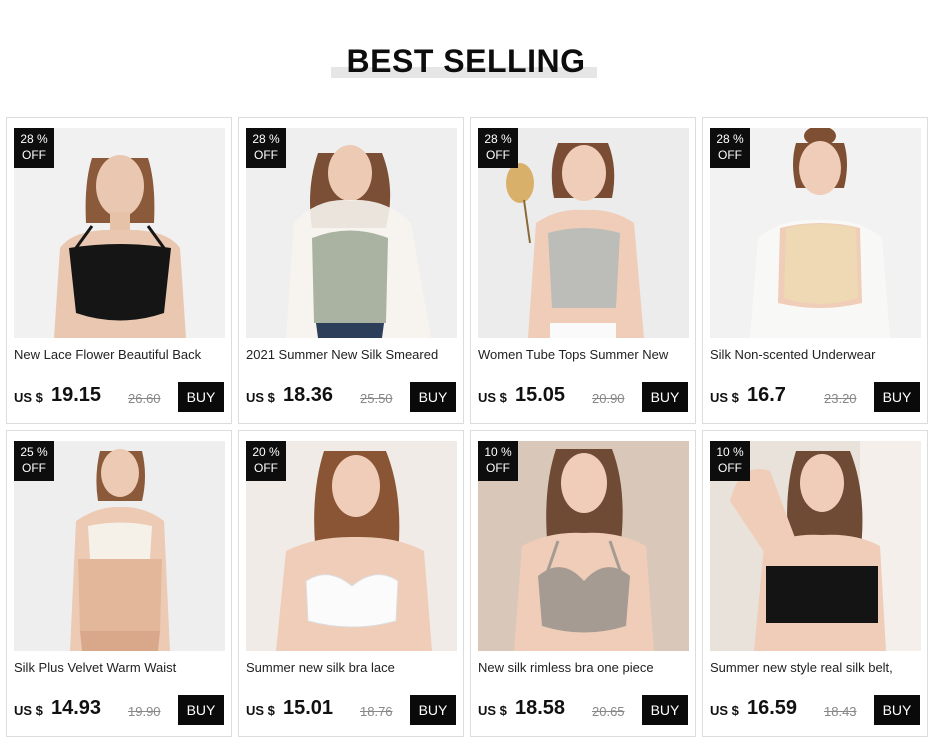 The width and height of the screenshot is (932, 748). I want to click on section-header: BEST SELLING, so click(466, 62).